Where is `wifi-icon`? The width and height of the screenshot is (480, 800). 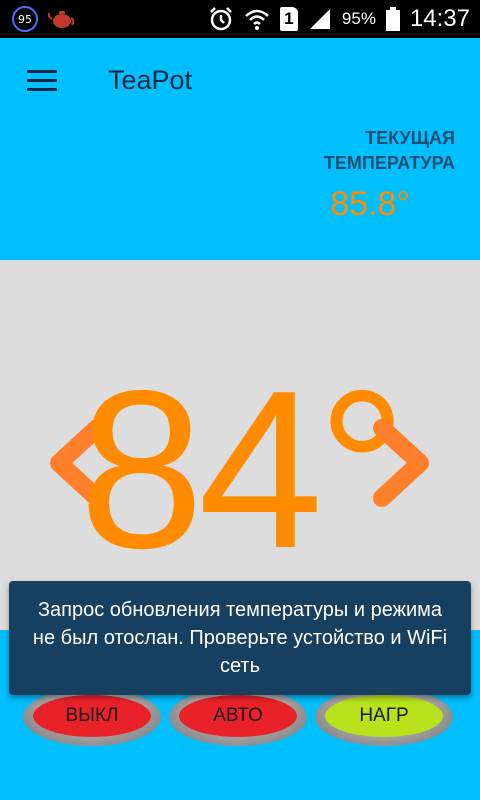 wifi-icon is located at coordinates (257, 19).